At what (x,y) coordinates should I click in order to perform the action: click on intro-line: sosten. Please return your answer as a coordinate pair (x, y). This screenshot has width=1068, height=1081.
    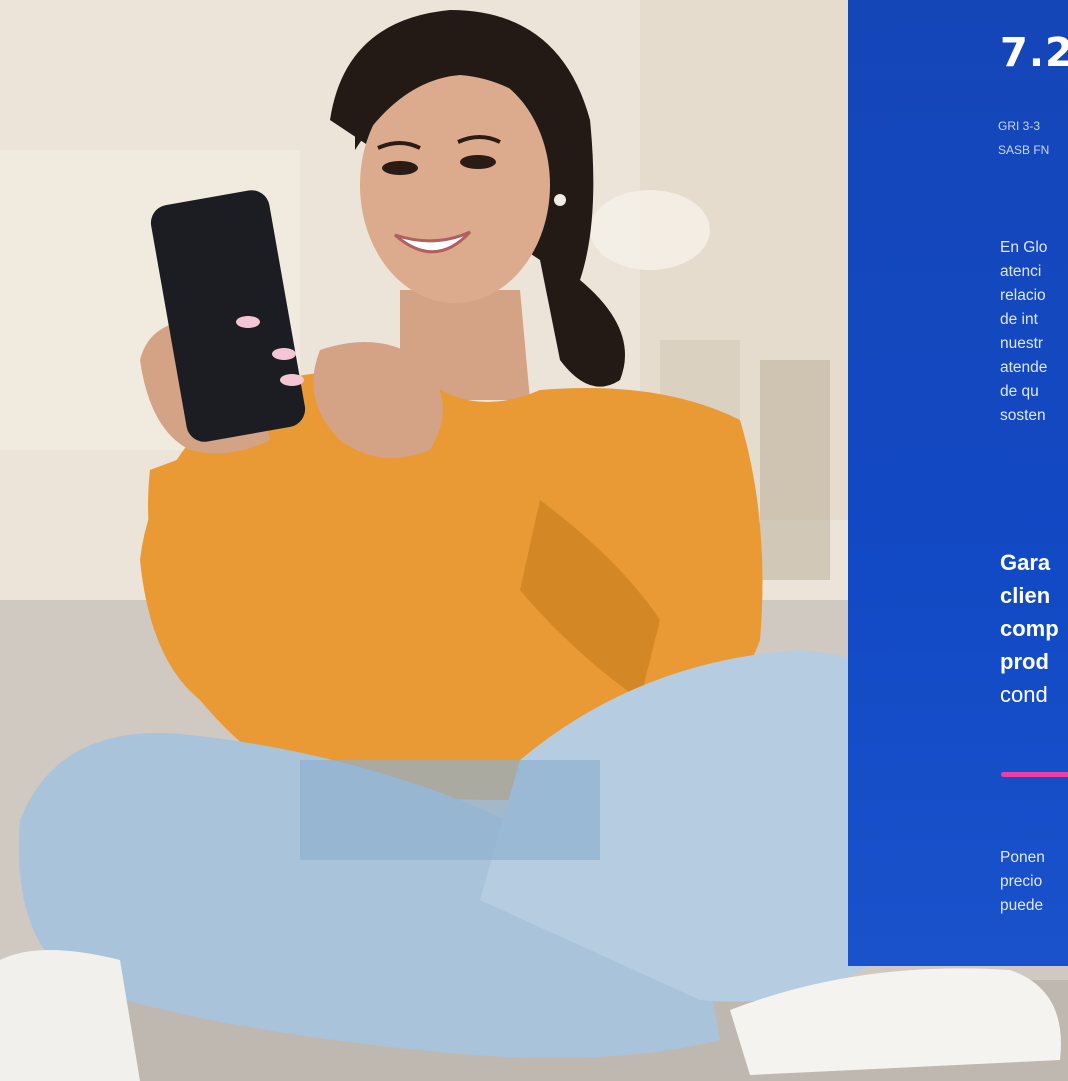
    Looking at the image, I should click on (1023, 415).